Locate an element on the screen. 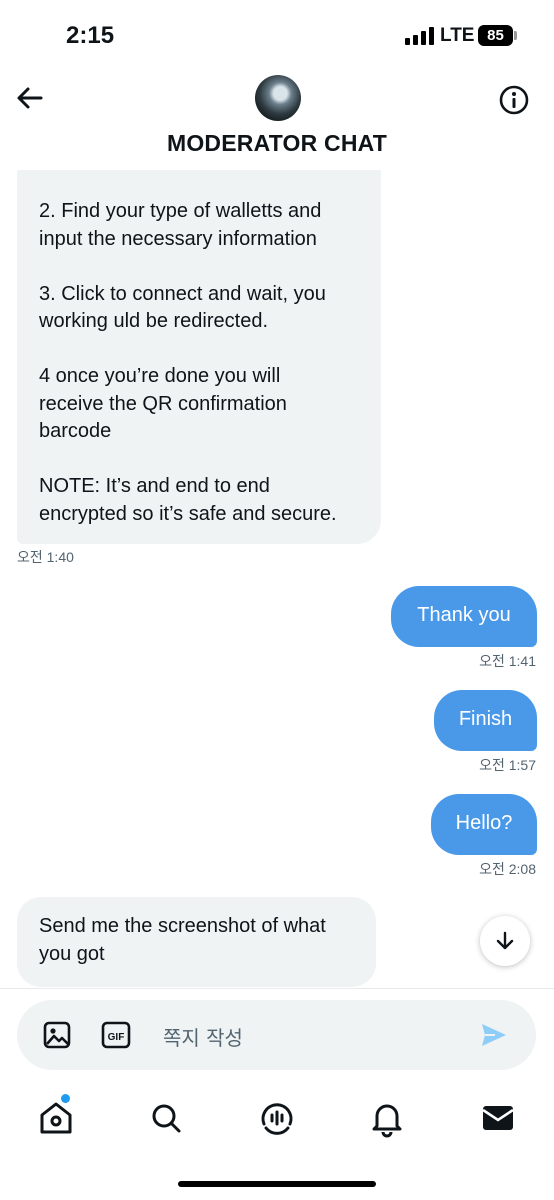  message-bubble-incoming: Send me the screenshot of what you got is located at coordinates (196, 942).